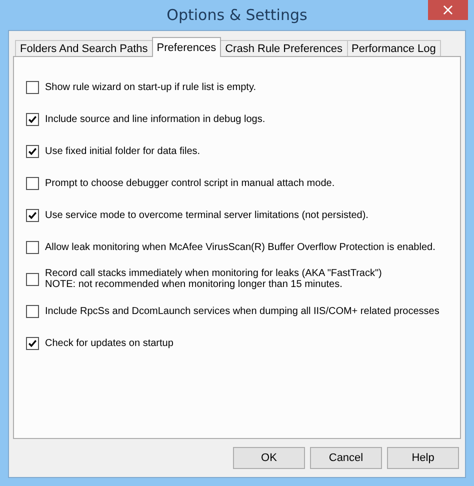  What do you see at coordinates (84, 48) in the screenshot?
I see `tab: Folders And Search Paths` at bounding box center [84, 48].